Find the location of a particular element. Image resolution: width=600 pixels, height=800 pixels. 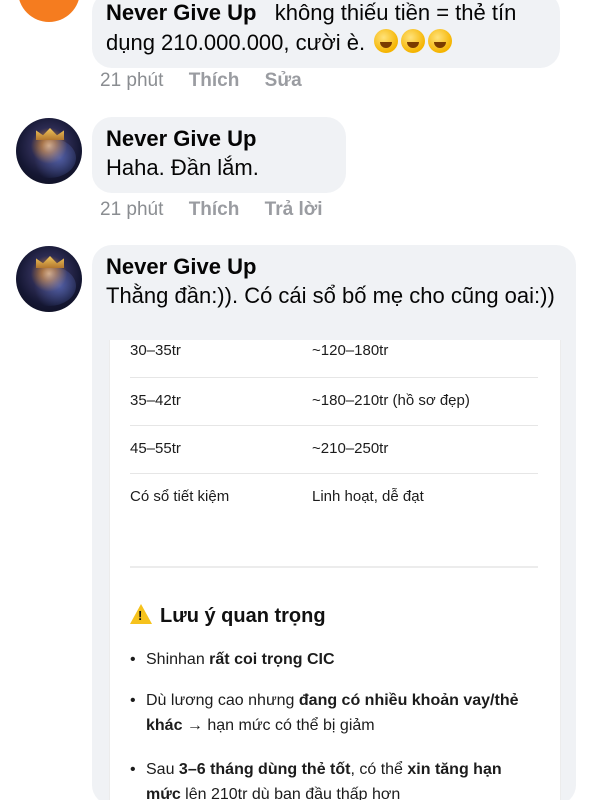

list-item: Shinhan rất coi trọng CIC is located at coordinates (335, 659).